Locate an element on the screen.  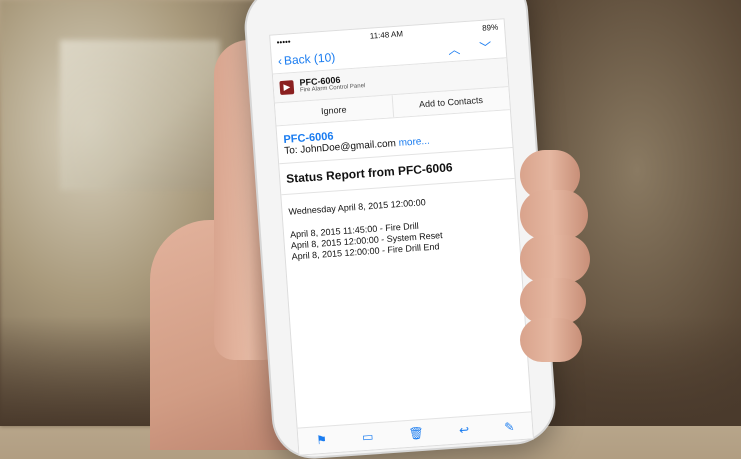
message-nav-arrows: ︿ ﹀ is located at coordinates (474, 47).